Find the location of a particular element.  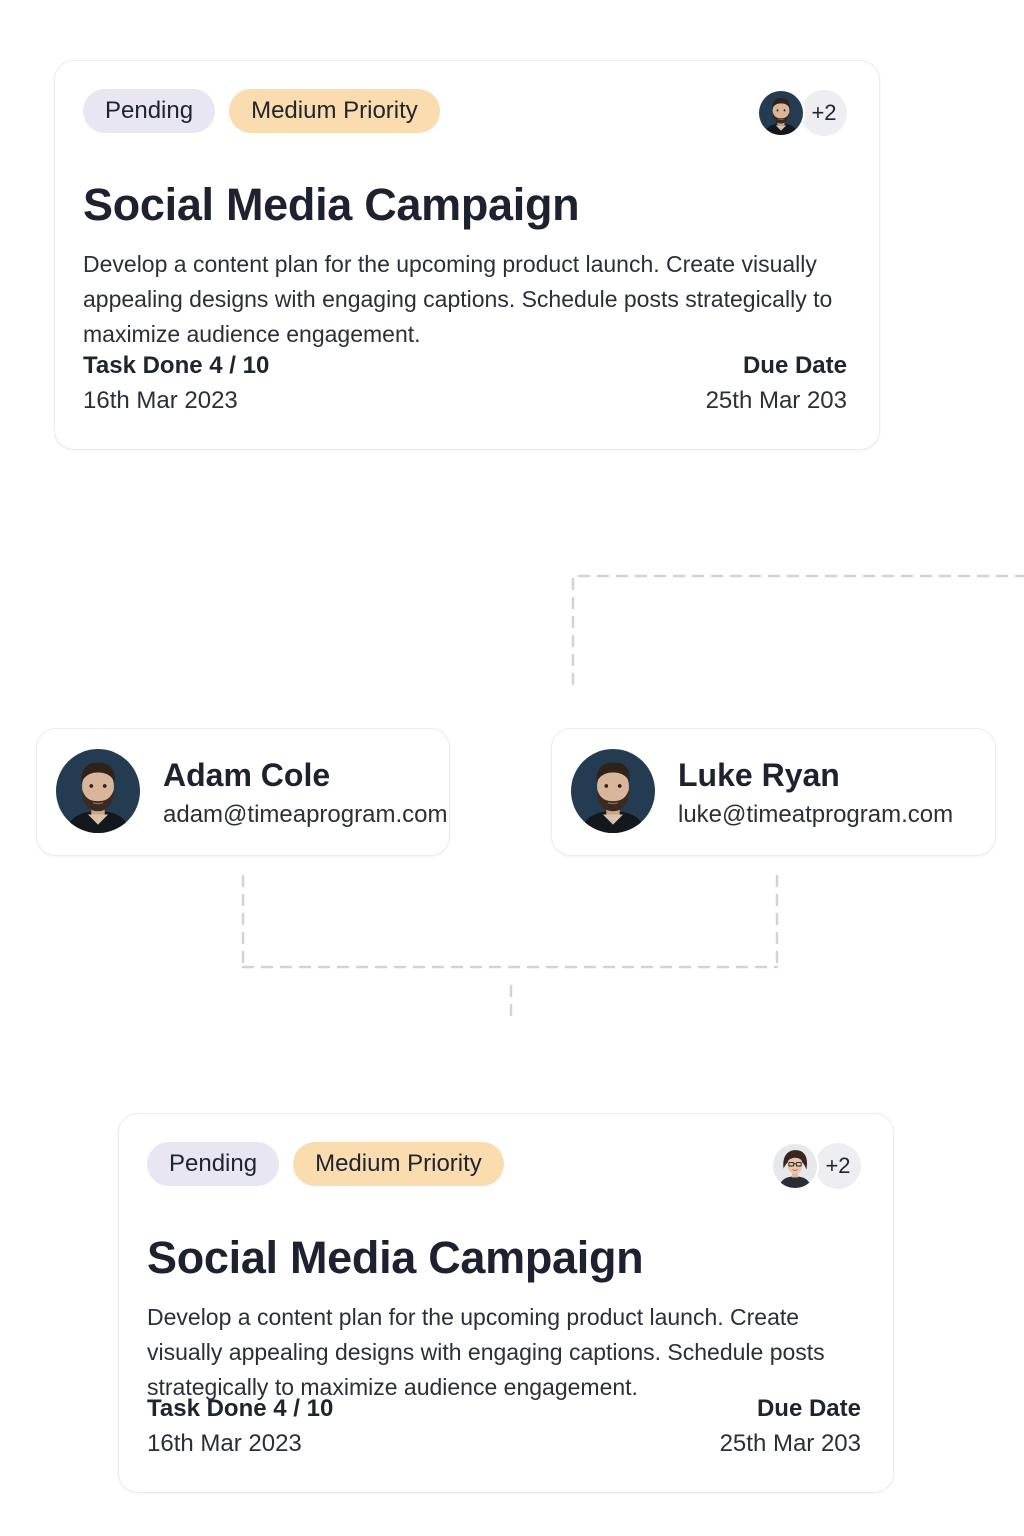

person-name: Adam Cole is located at coordinates (247, 775).